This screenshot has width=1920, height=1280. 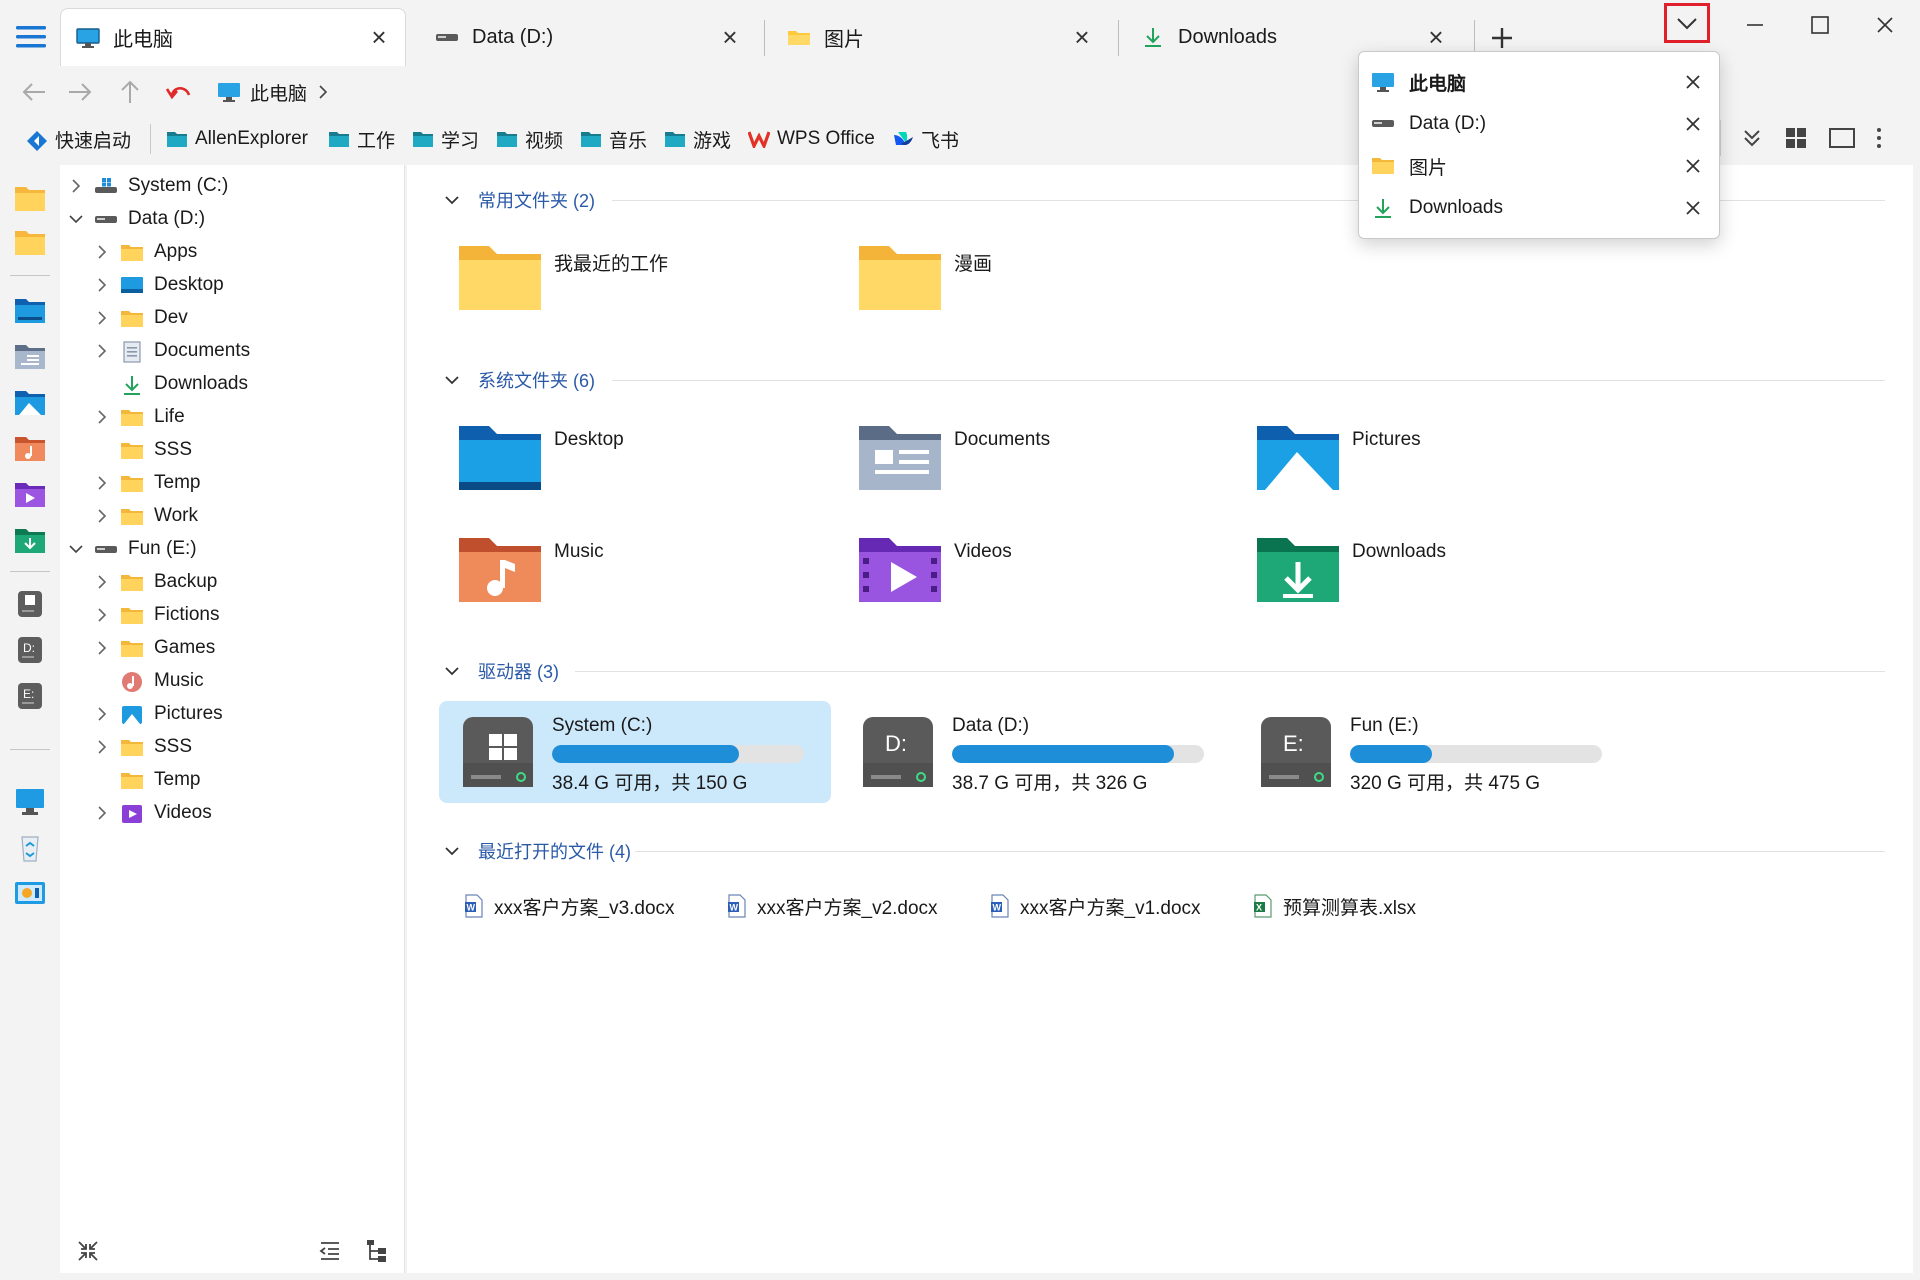 I want to click on undo-icon, so click(x=178, y=92).